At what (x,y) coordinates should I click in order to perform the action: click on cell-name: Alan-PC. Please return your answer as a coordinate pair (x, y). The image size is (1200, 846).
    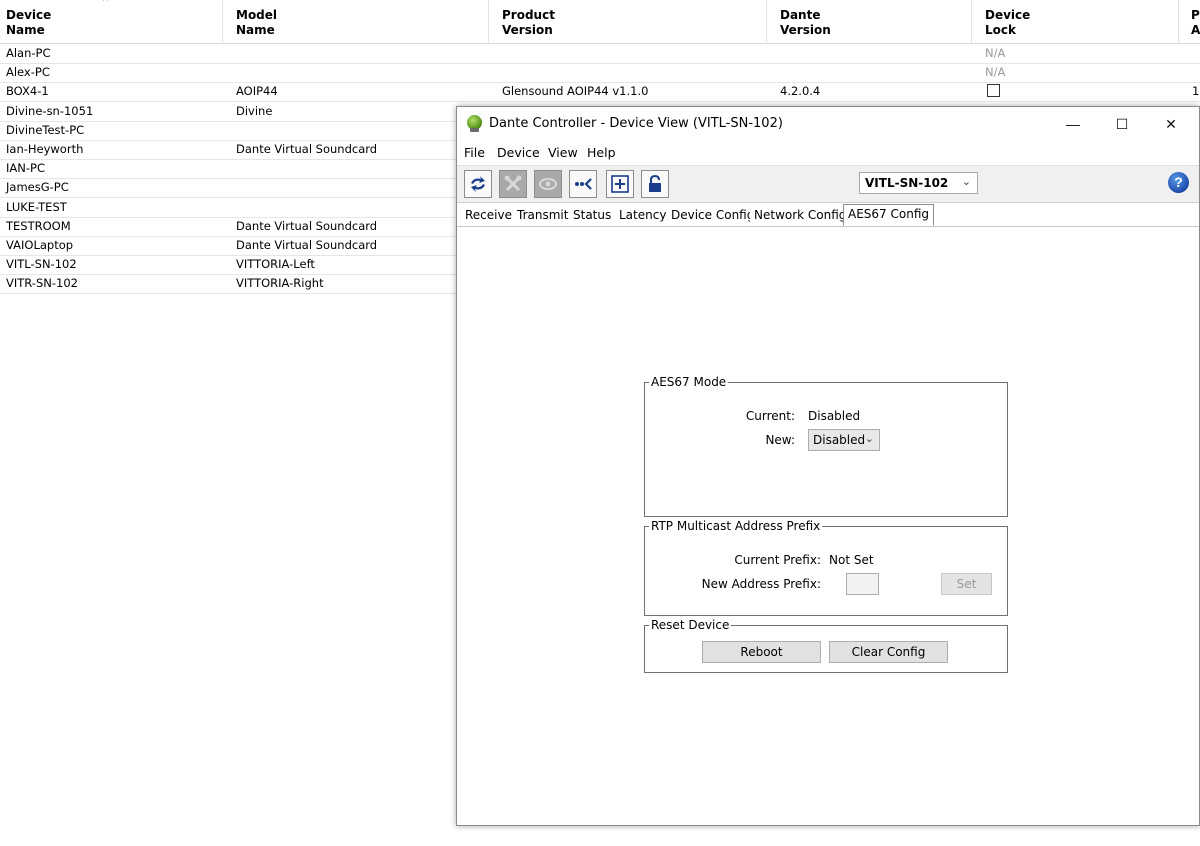
    Looking at the image, I should click on (28, 53).